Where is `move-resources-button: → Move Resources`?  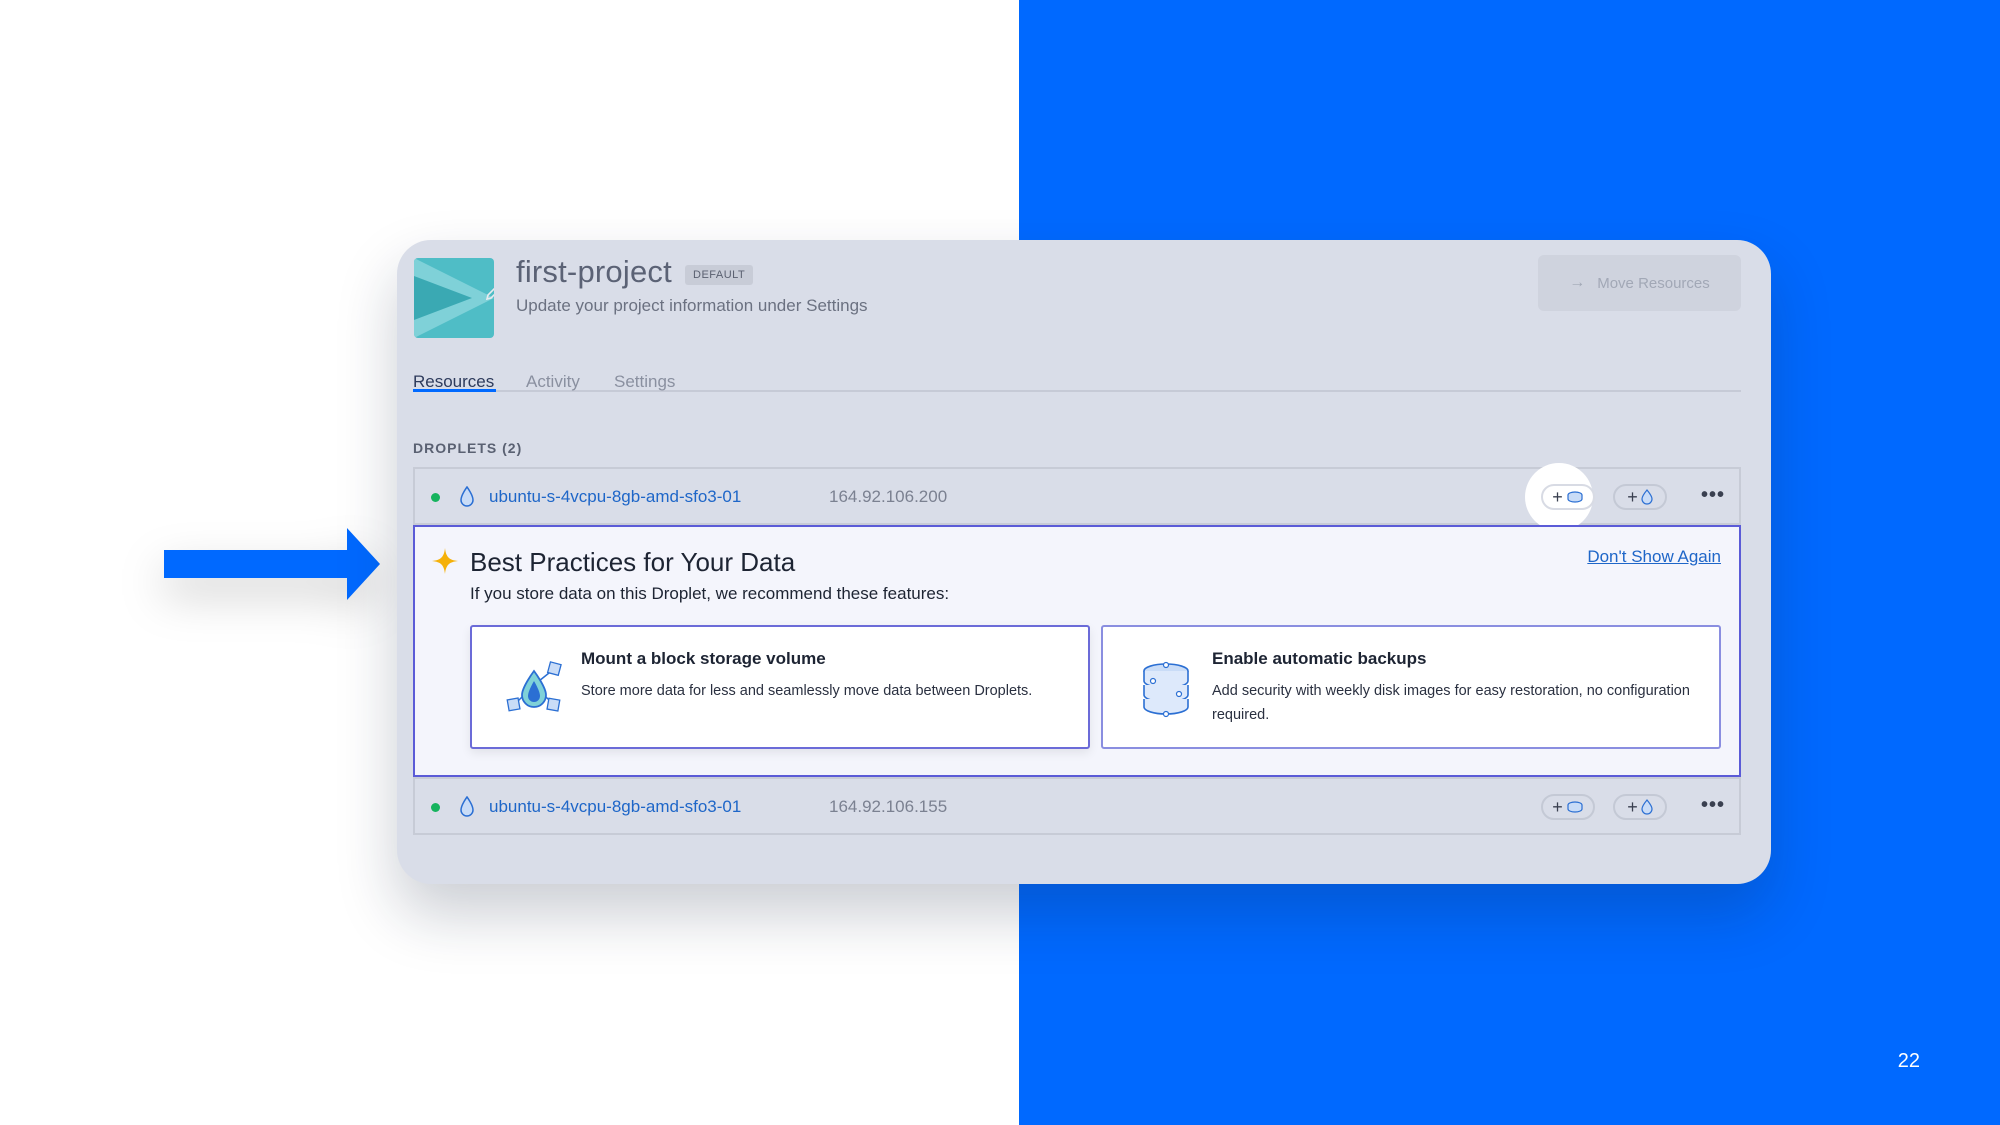
move-resources-button: → Move Resources is located at coordinates (1639, 283).